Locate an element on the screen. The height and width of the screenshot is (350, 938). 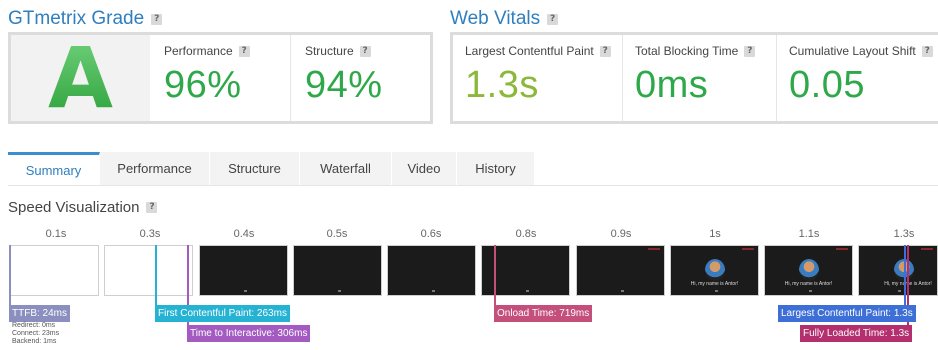
time-label: 0.8s is located at coordinates (526, 234).